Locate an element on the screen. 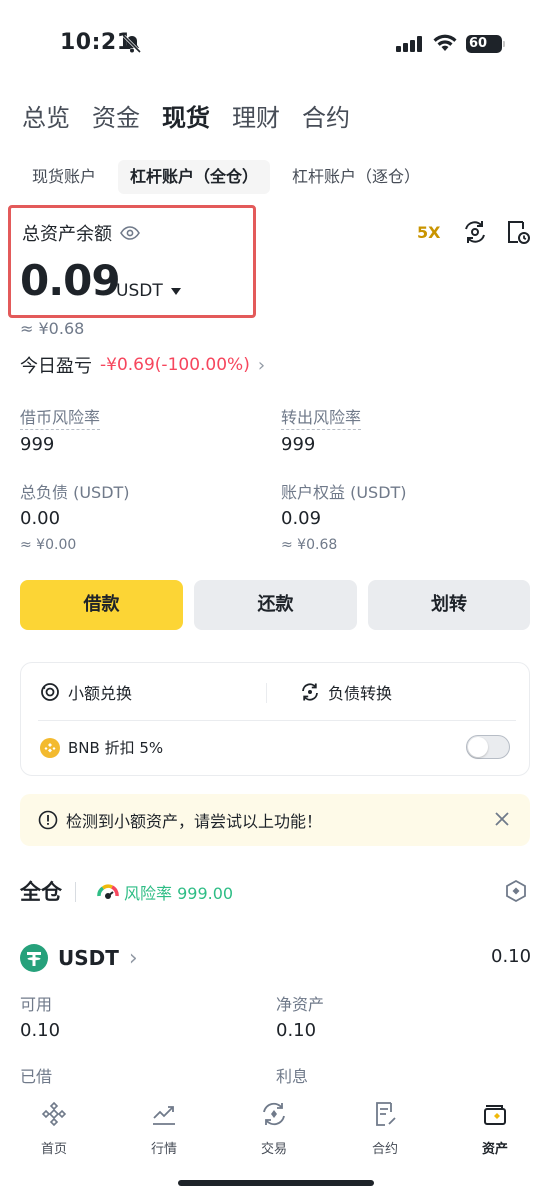 This screenshot has width=551, height=1200. small-convert-item: 小额兑换 is located at coordinates (86, 692).